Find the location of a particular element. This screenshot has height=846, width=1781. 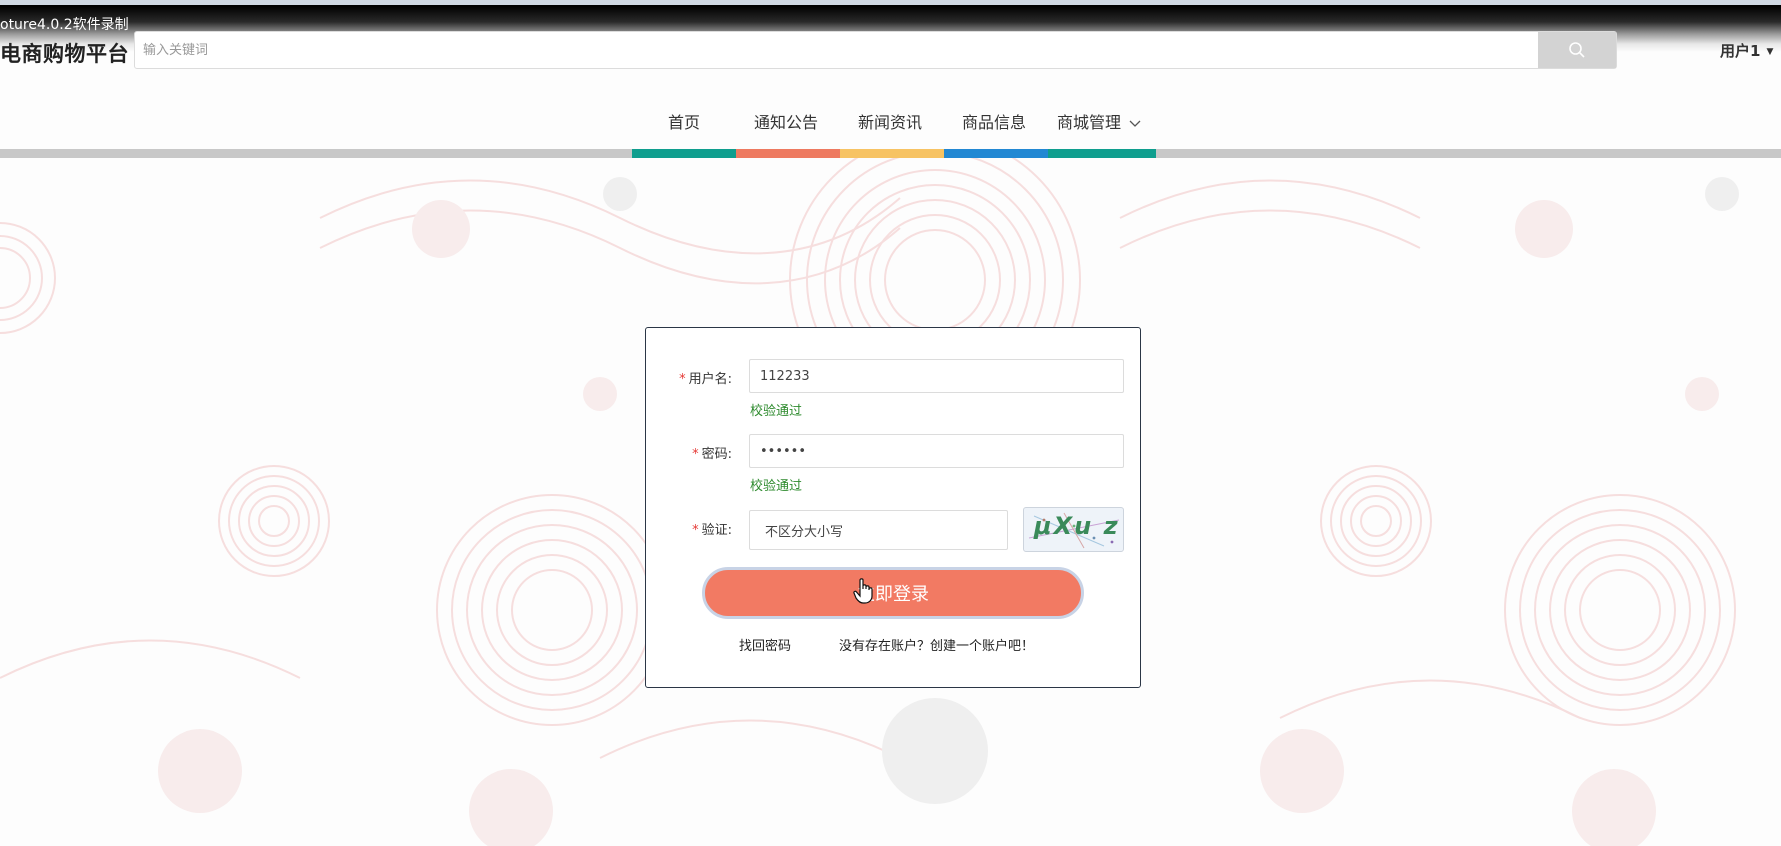

username-label: * 用户名: is located at coordinates (705, 379).